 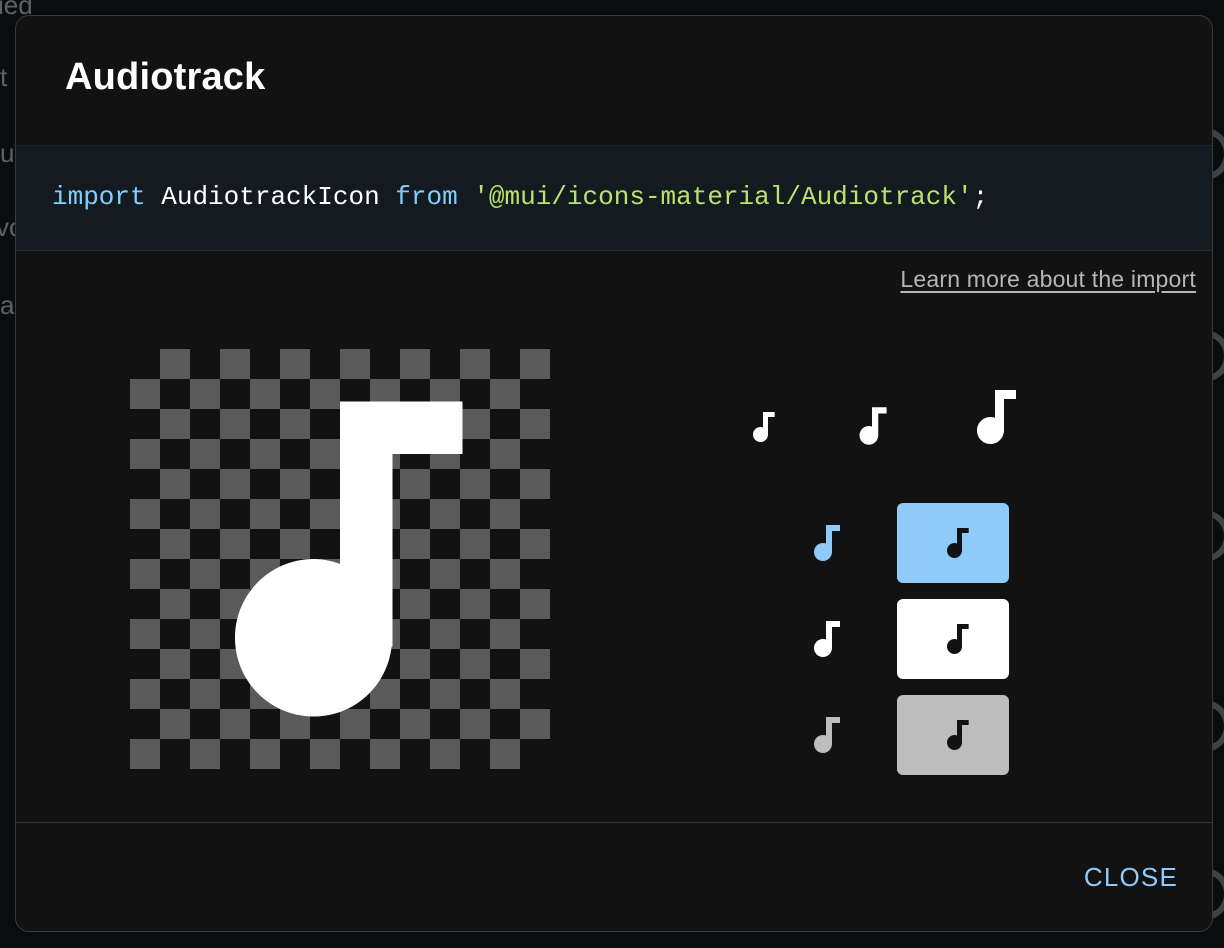 What do you see at coordinates (349, 559) in the screenshot?
I see `audiotrack-icon` at bounding box center [349, 559].